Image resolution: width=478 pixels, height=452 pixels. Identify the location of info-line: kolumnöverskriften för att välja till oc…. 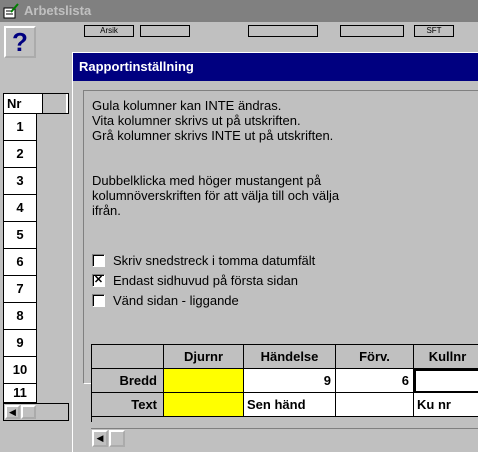
(216, 195).